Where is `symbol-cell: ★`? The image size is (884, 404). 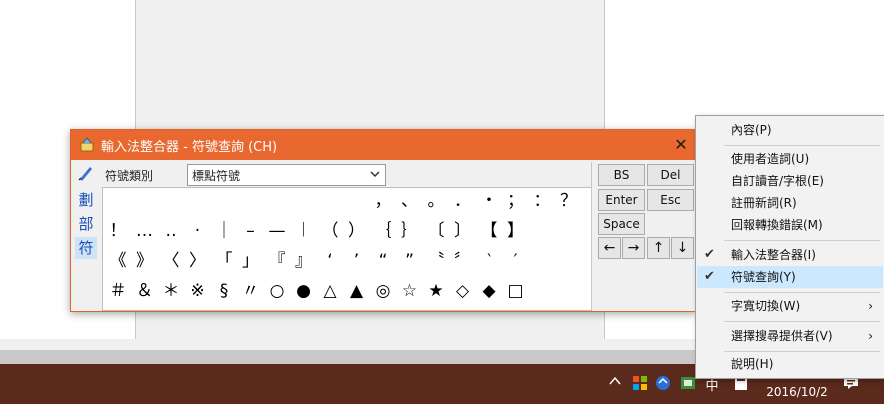 symbol-cell: ★ is located at coordinates (436, 291).